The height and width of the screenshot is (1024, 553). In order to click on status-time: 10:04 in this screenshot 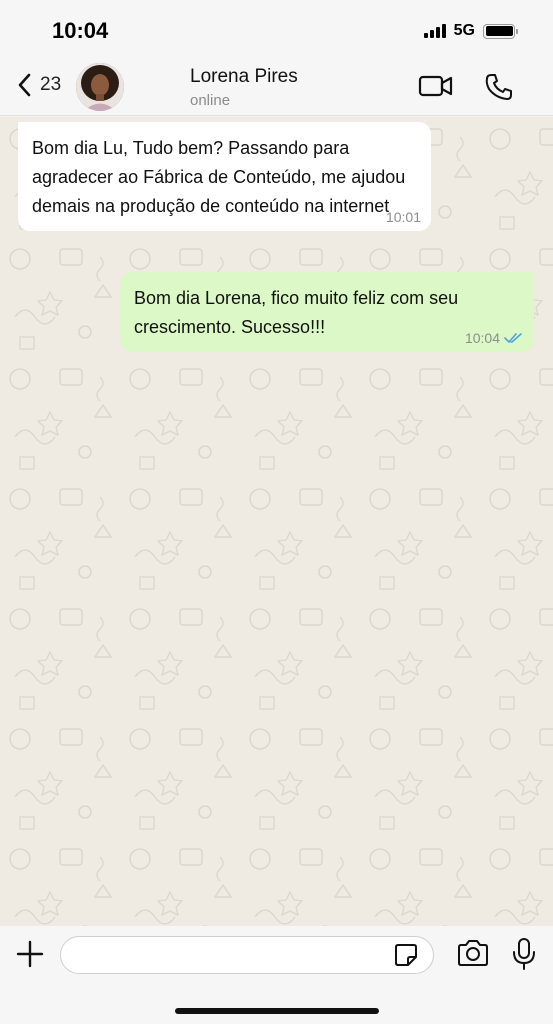, I will do `click(80, 30)`.